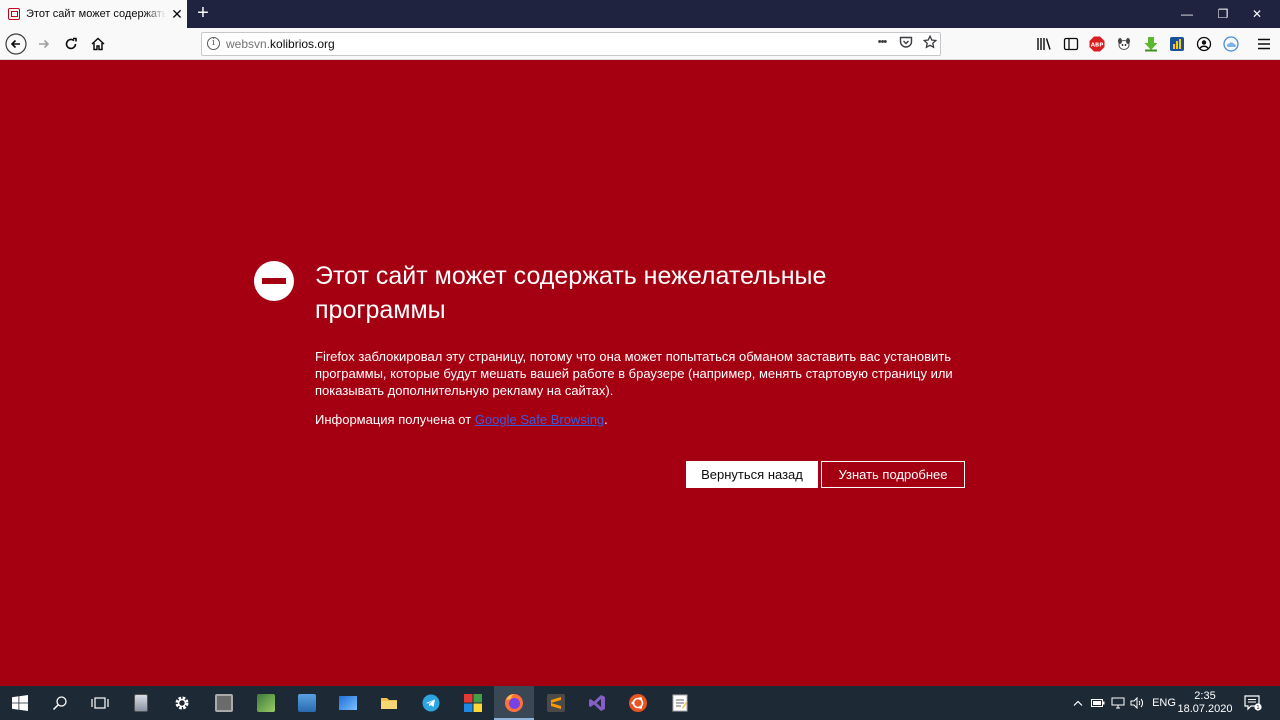 This screenshot has width=1280, height=720. I want to click on battery-tray-icon, so click(1098, 703).